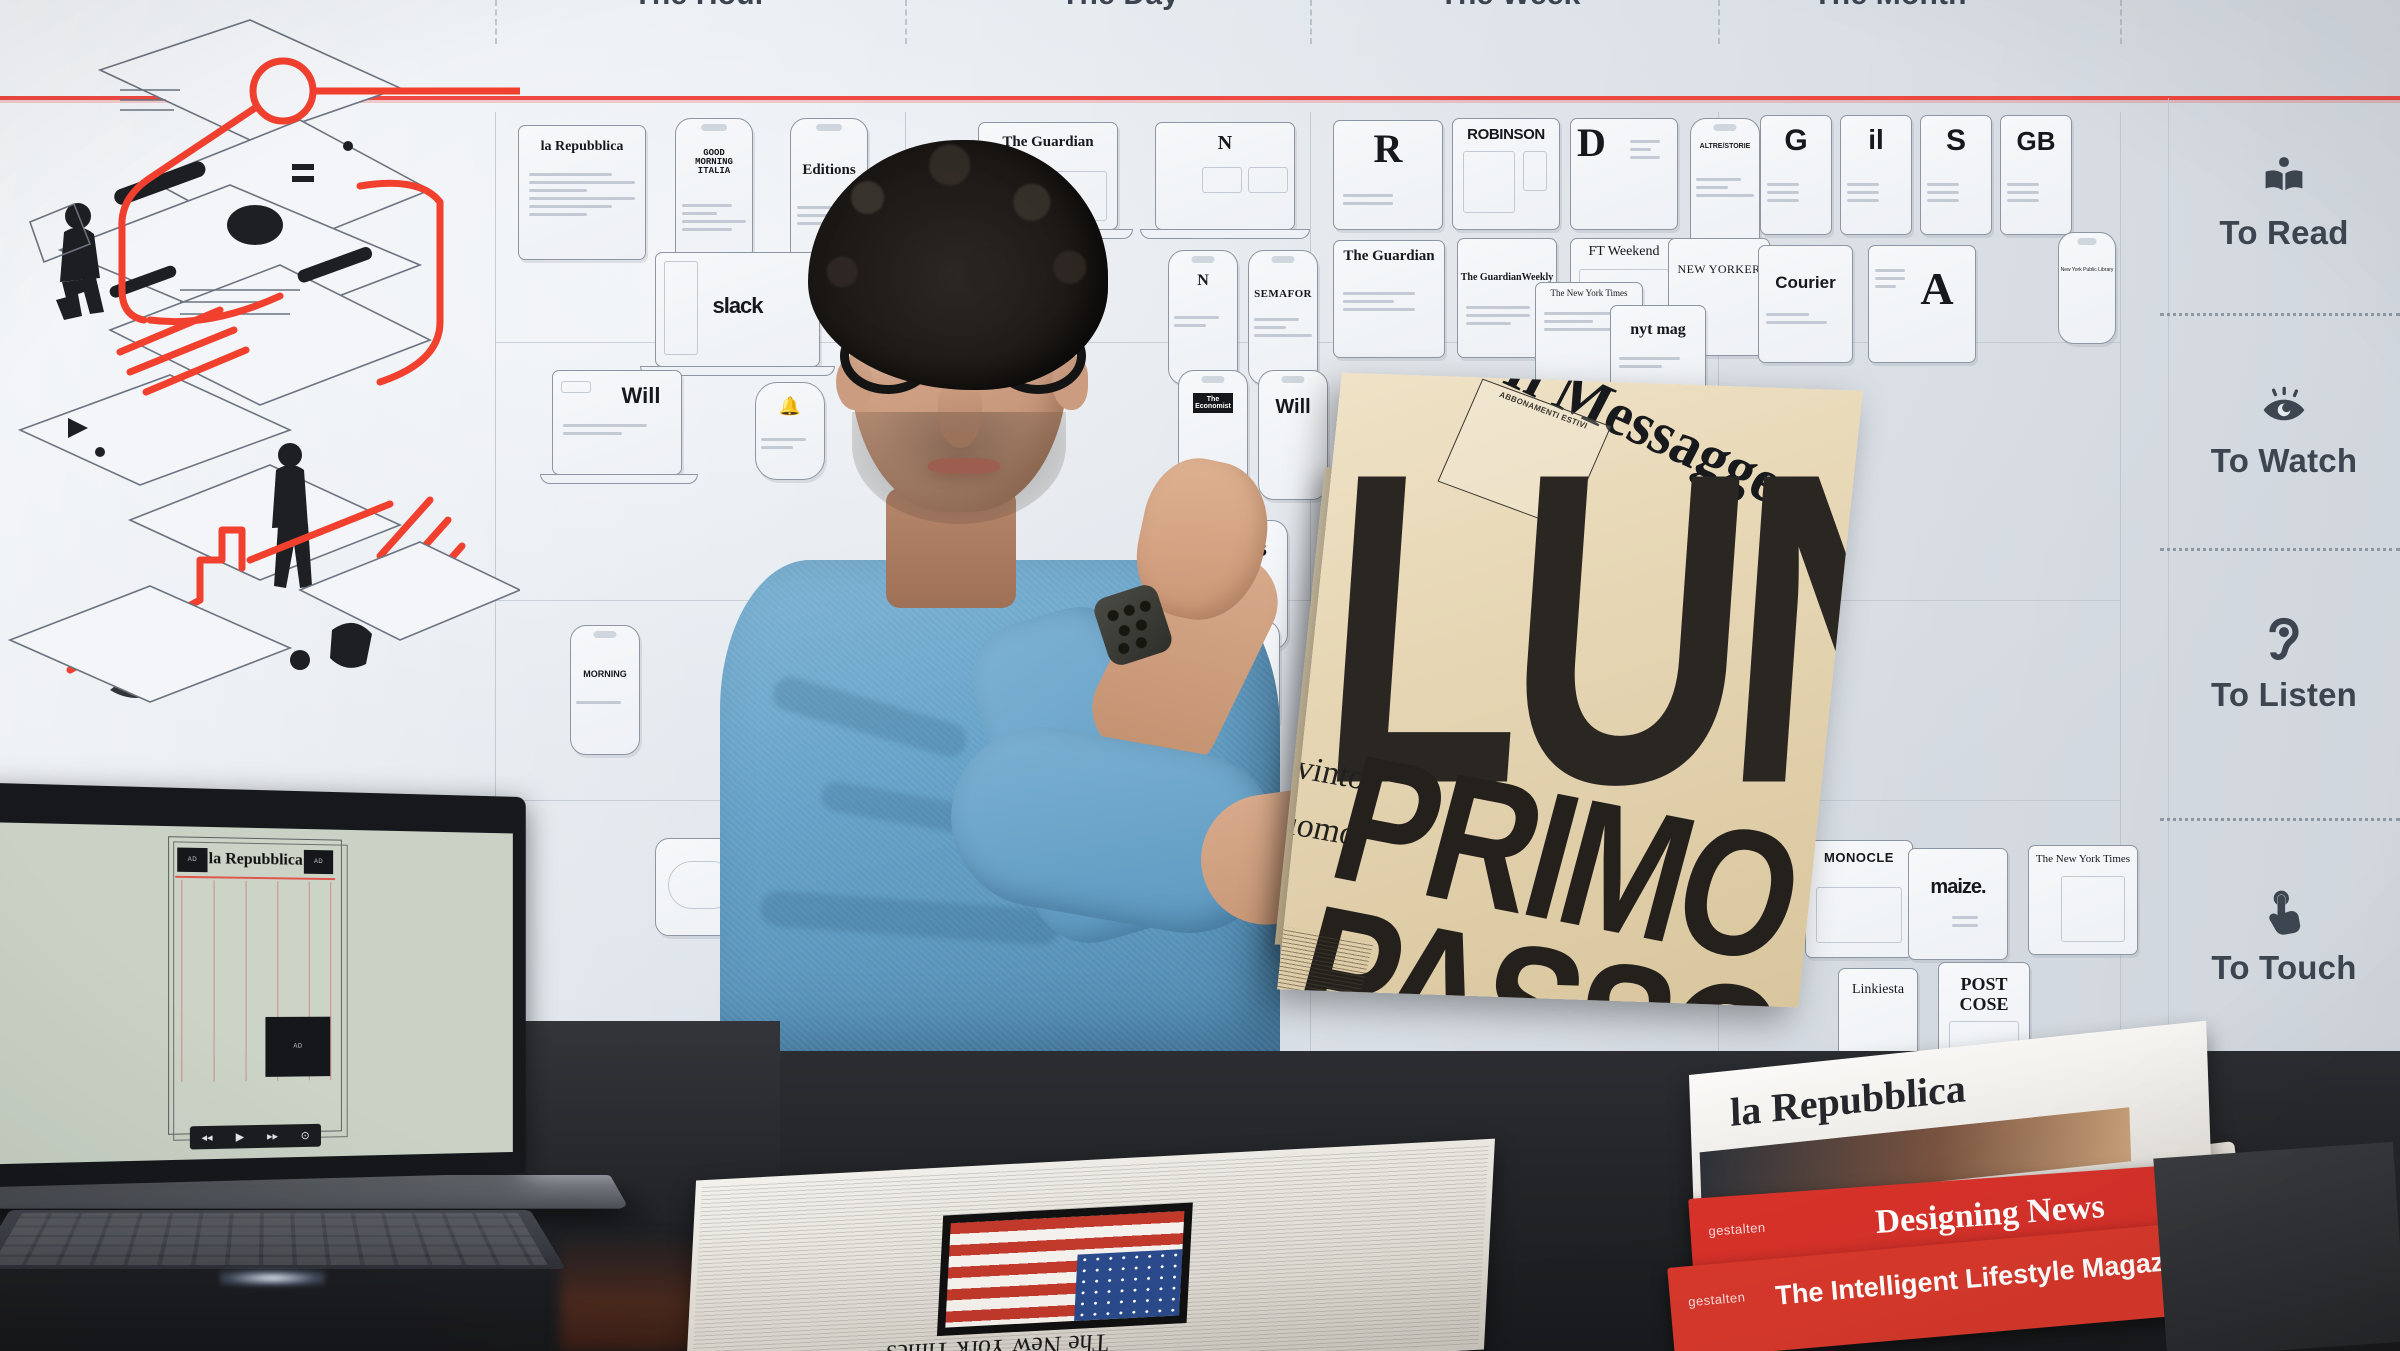 This screenshot has height=1351, width=2400. I want to click on rewind-icon: ◂◂, so click(207, 1137).